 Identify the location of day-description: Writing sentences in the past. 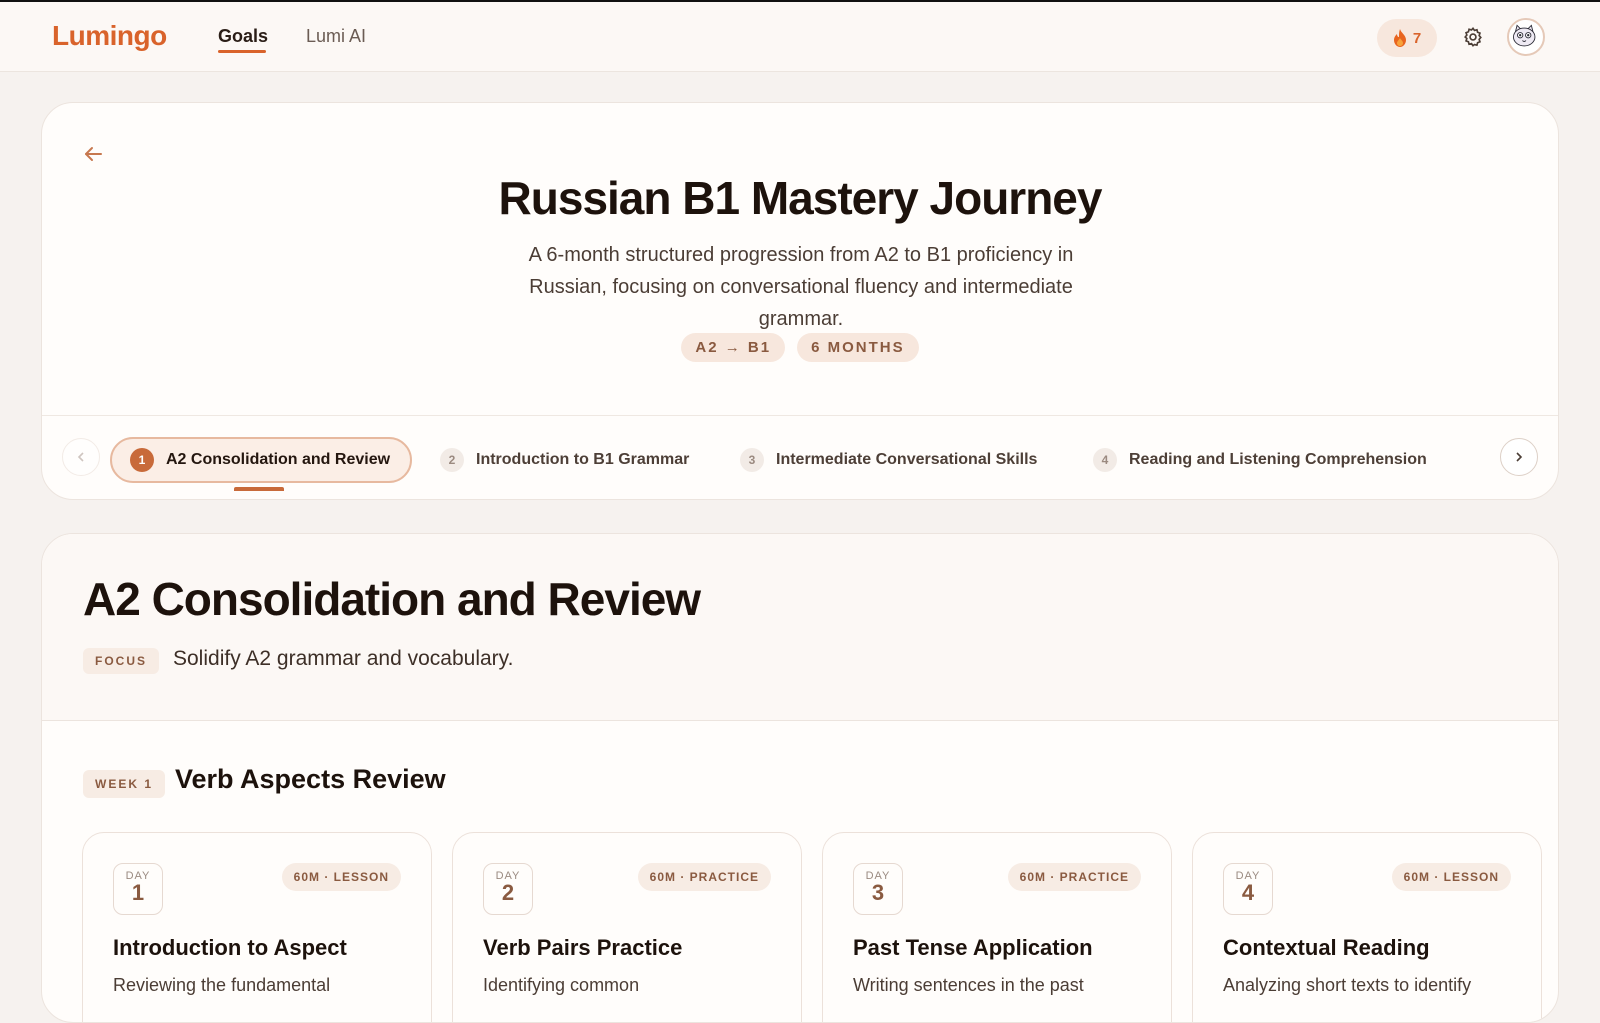
(968, 985).